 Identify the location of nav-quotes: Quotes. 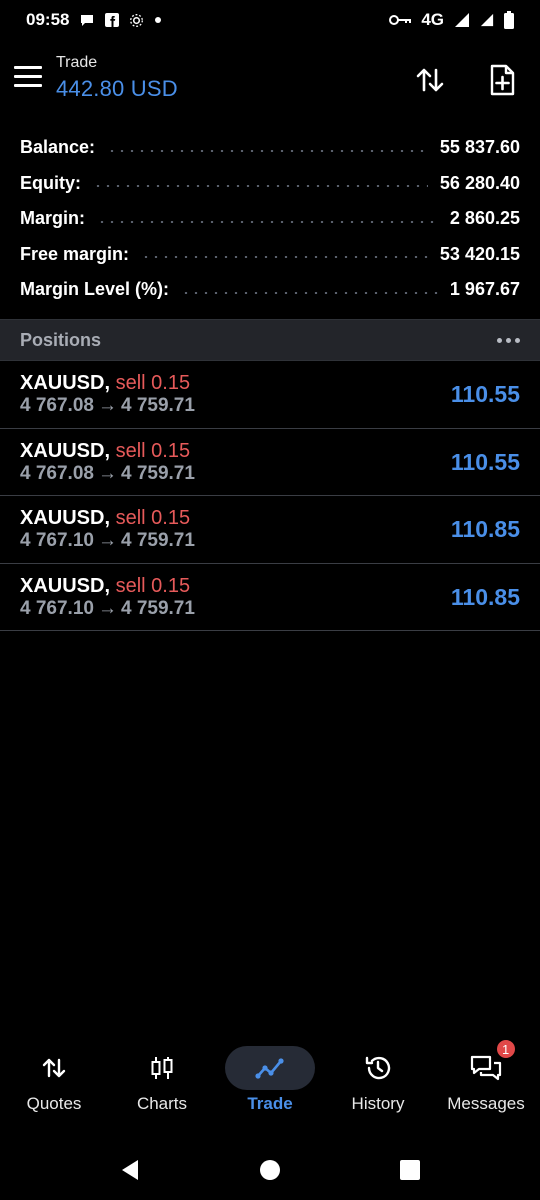
(54, 1084).